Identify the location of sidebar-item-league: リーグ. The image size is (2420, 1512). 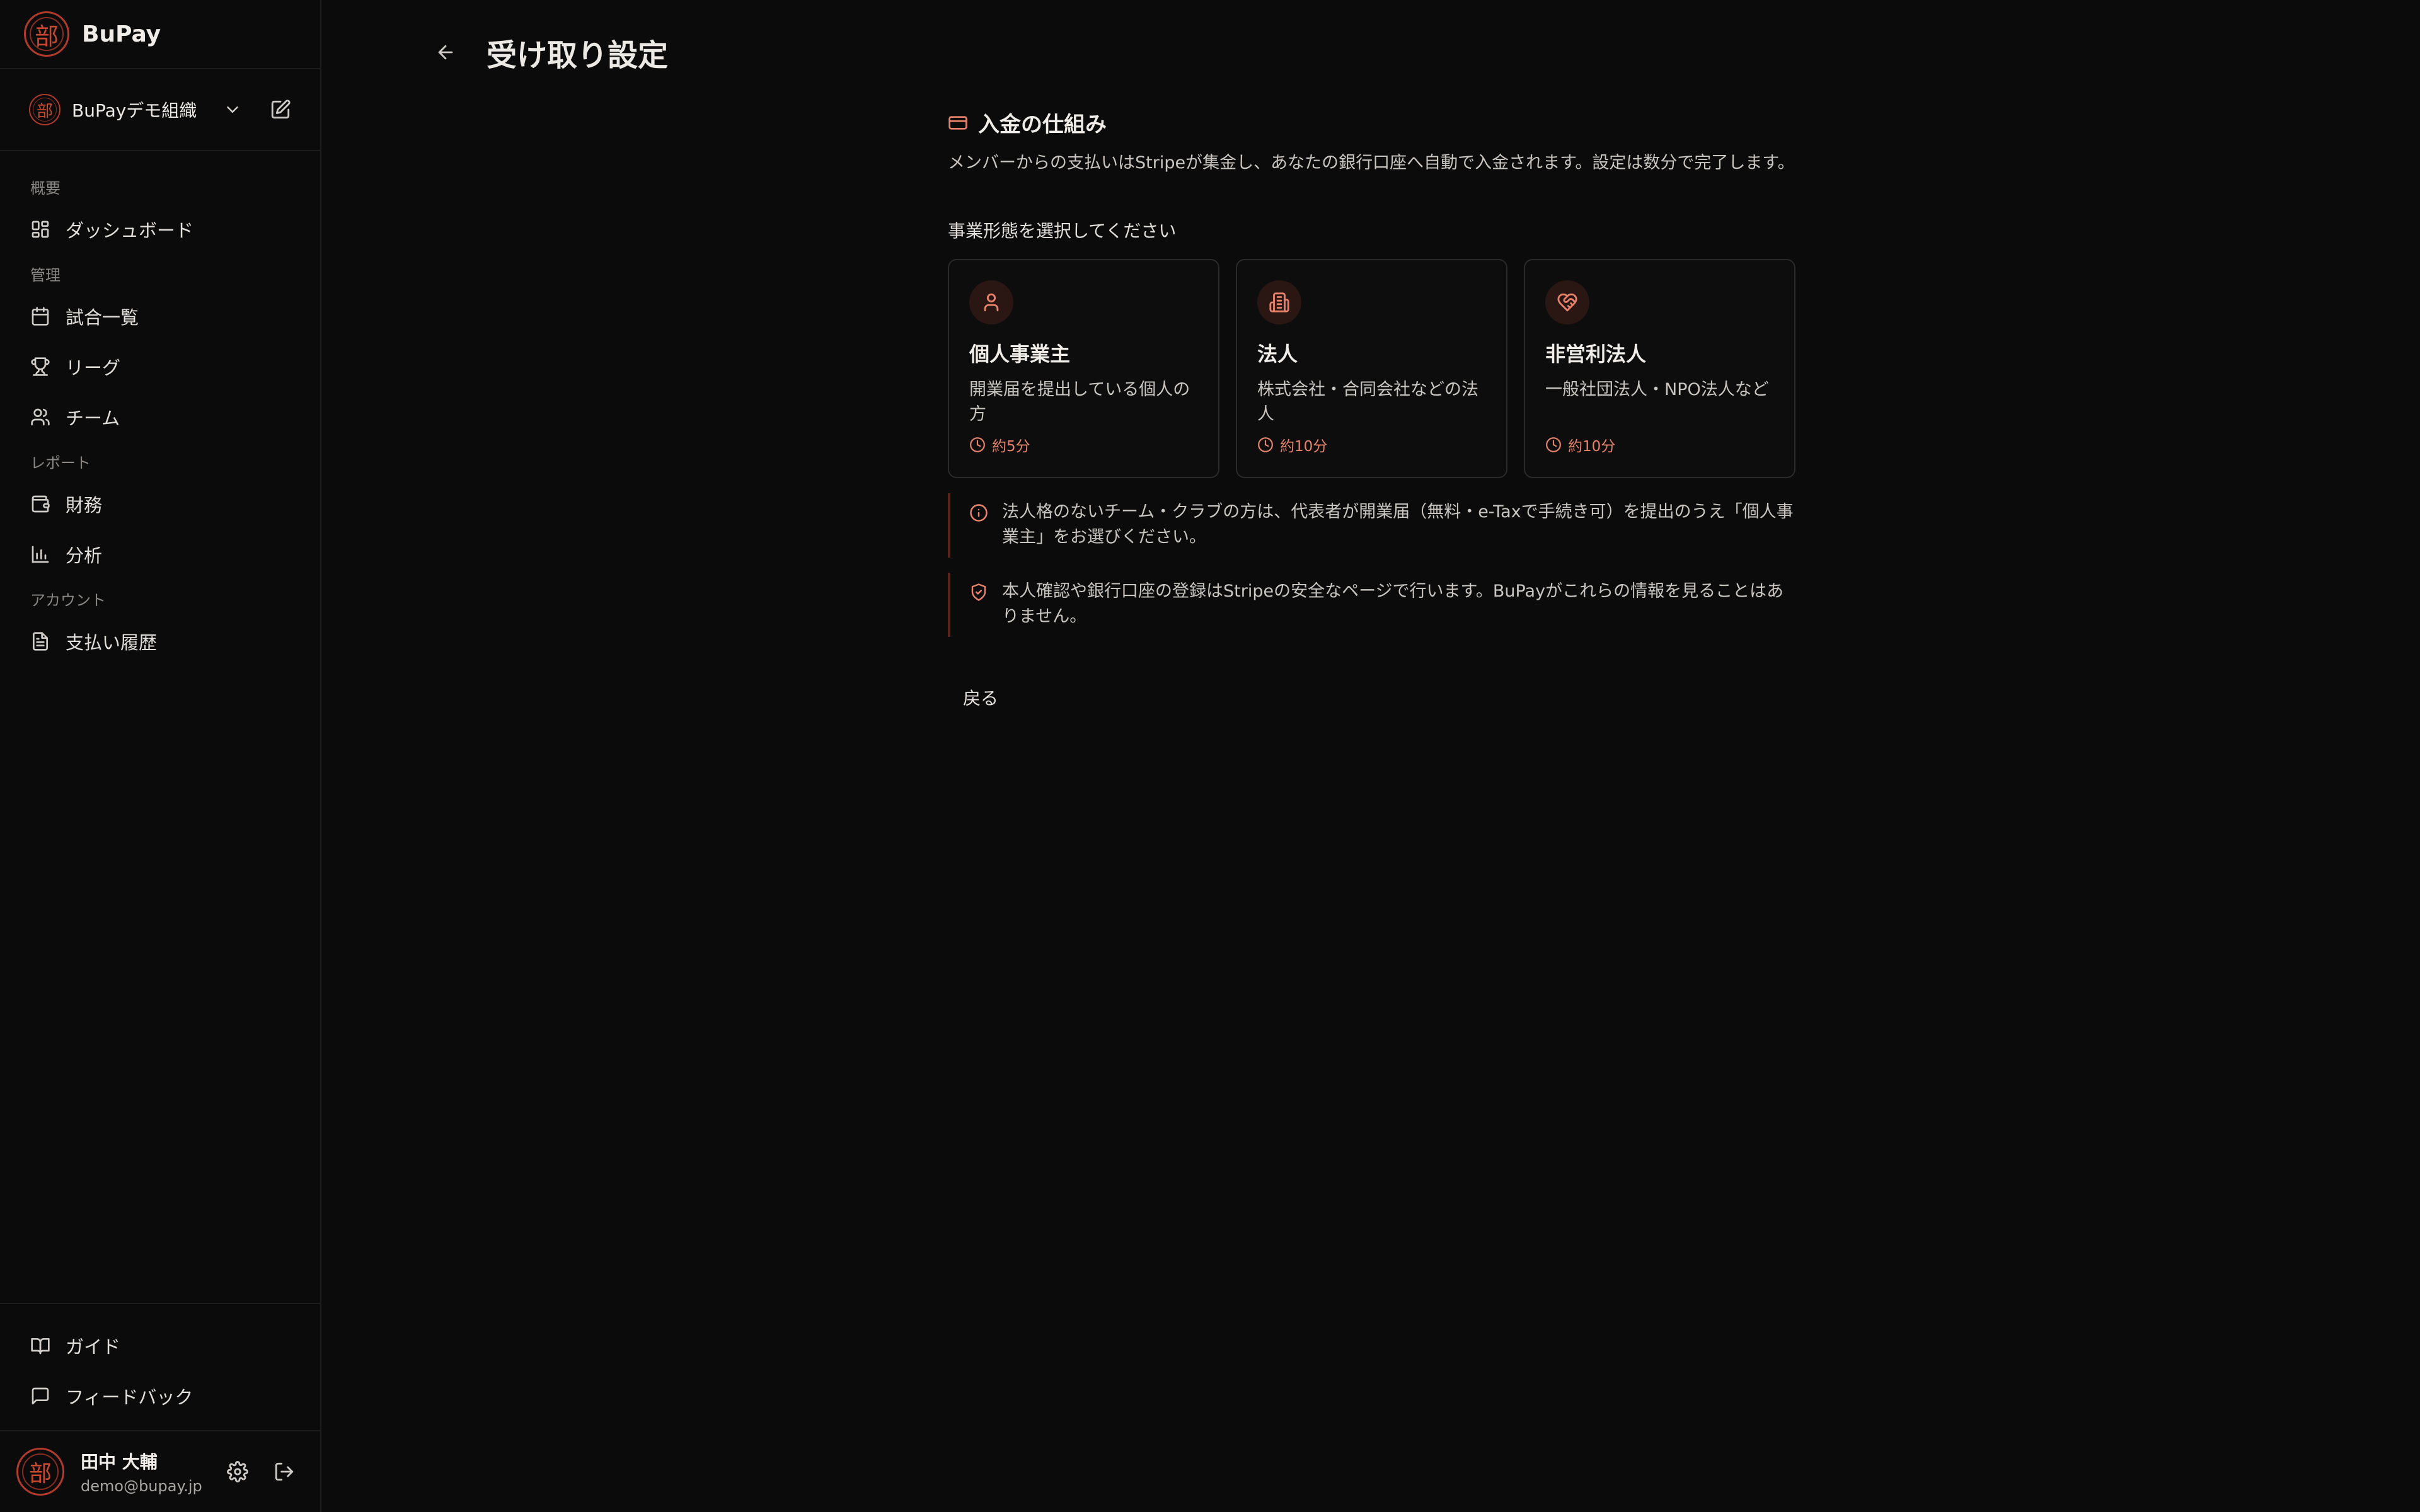
(160, 366).